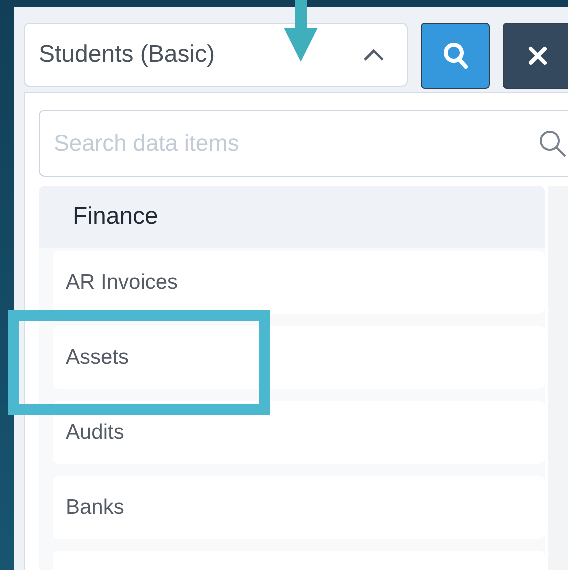 This screenshot has height=570, width=568. I want to click on search-button, so click(455, 56).